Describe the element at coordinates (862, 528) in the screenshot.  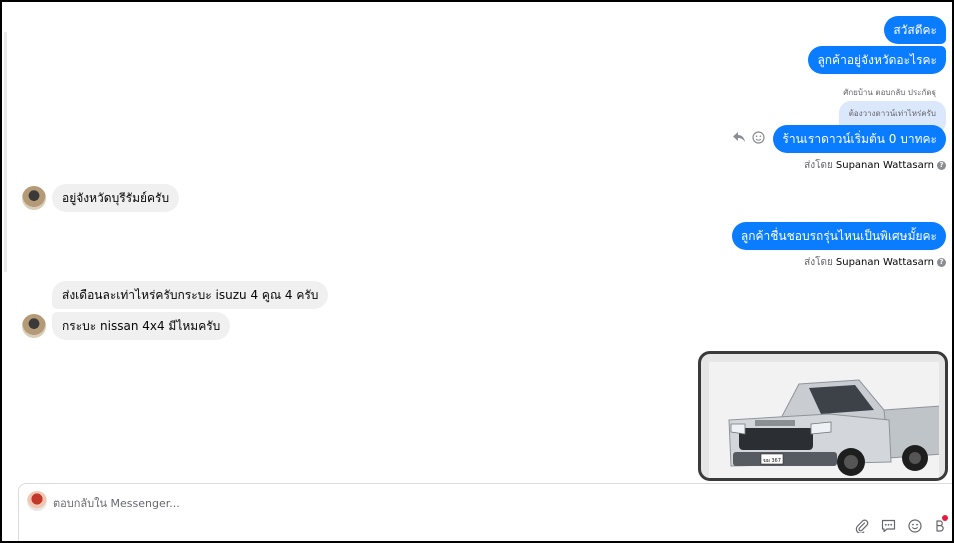
I see `paperclip-icon` at that location.